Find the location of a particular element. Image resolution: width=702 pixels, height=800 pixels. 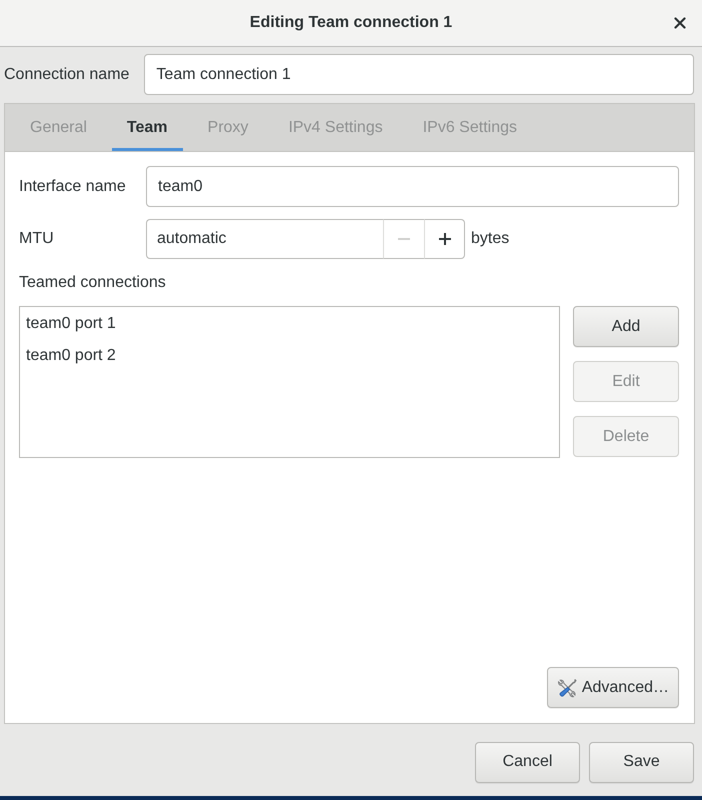

window-title: Editing Team connection 1 is located at coordinates (351, 23).